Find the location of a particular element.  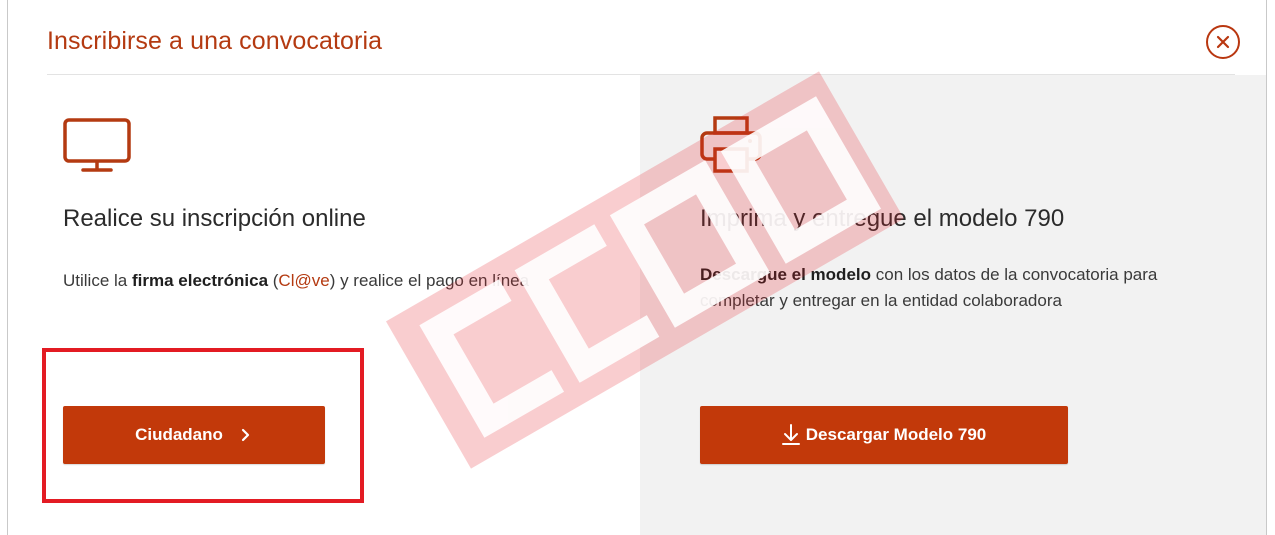

download-modelo-790-button: Descargar Modelo 790 is located at coordinates (884, 435).